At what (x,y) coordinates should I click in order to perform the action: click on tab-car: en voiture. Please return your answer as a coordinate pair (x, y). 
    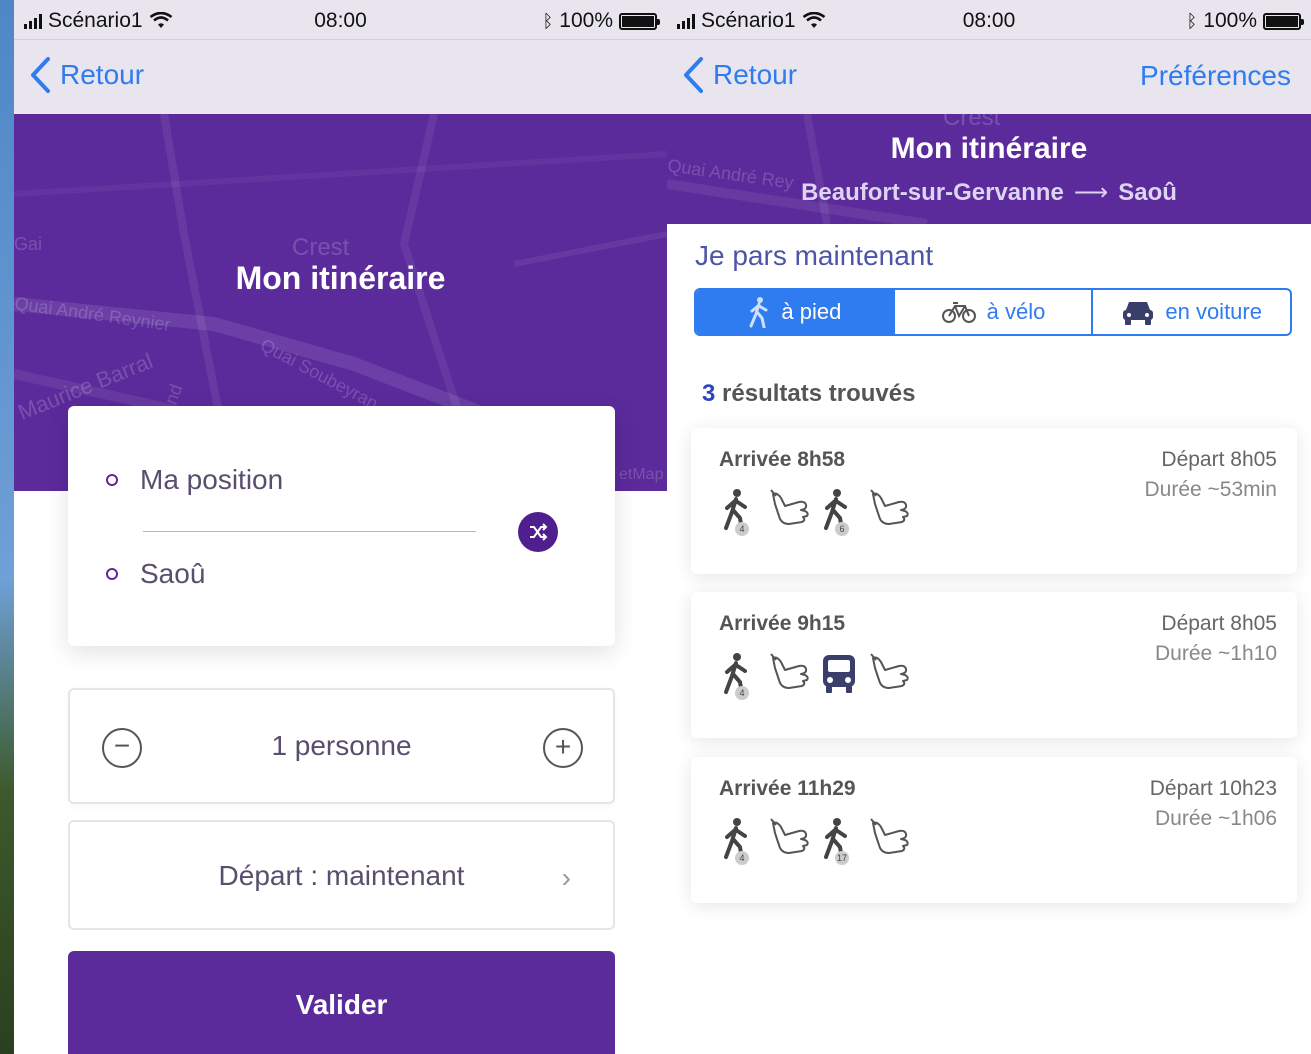
    Looking at the image, I should click on (1191, 312).